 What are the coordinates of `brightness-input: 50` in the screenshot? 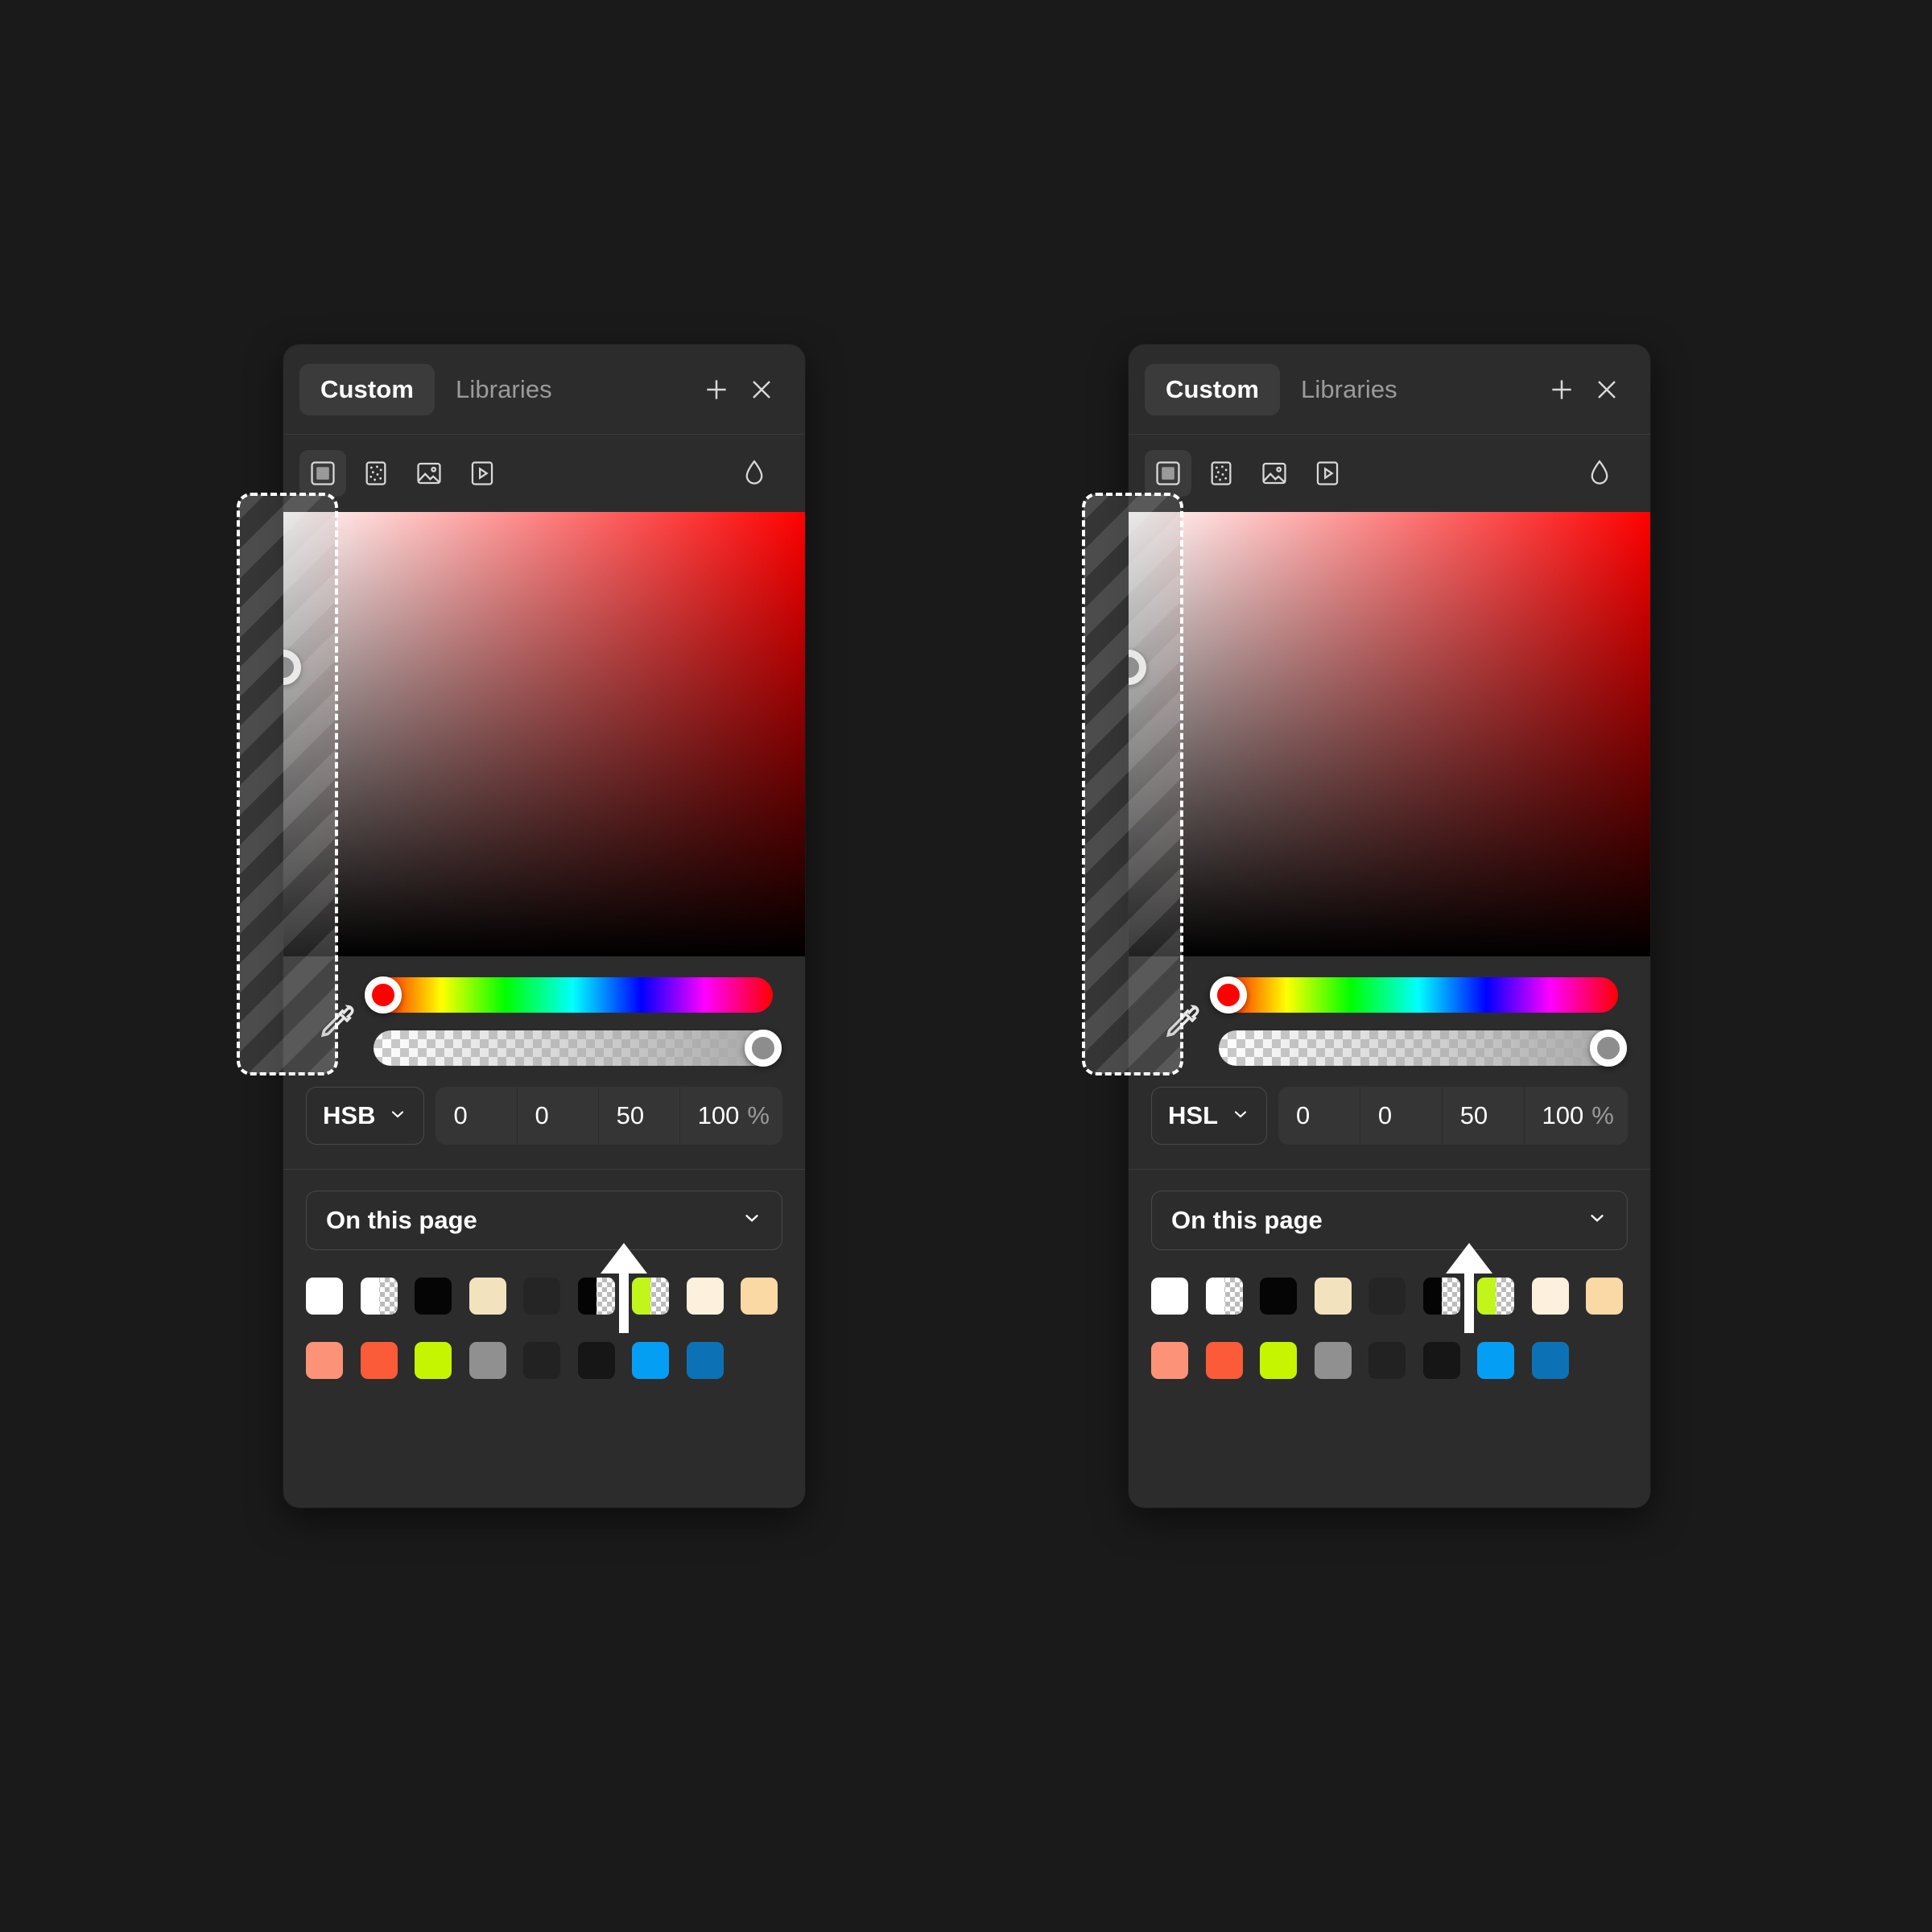 It's located at (638, 1116).